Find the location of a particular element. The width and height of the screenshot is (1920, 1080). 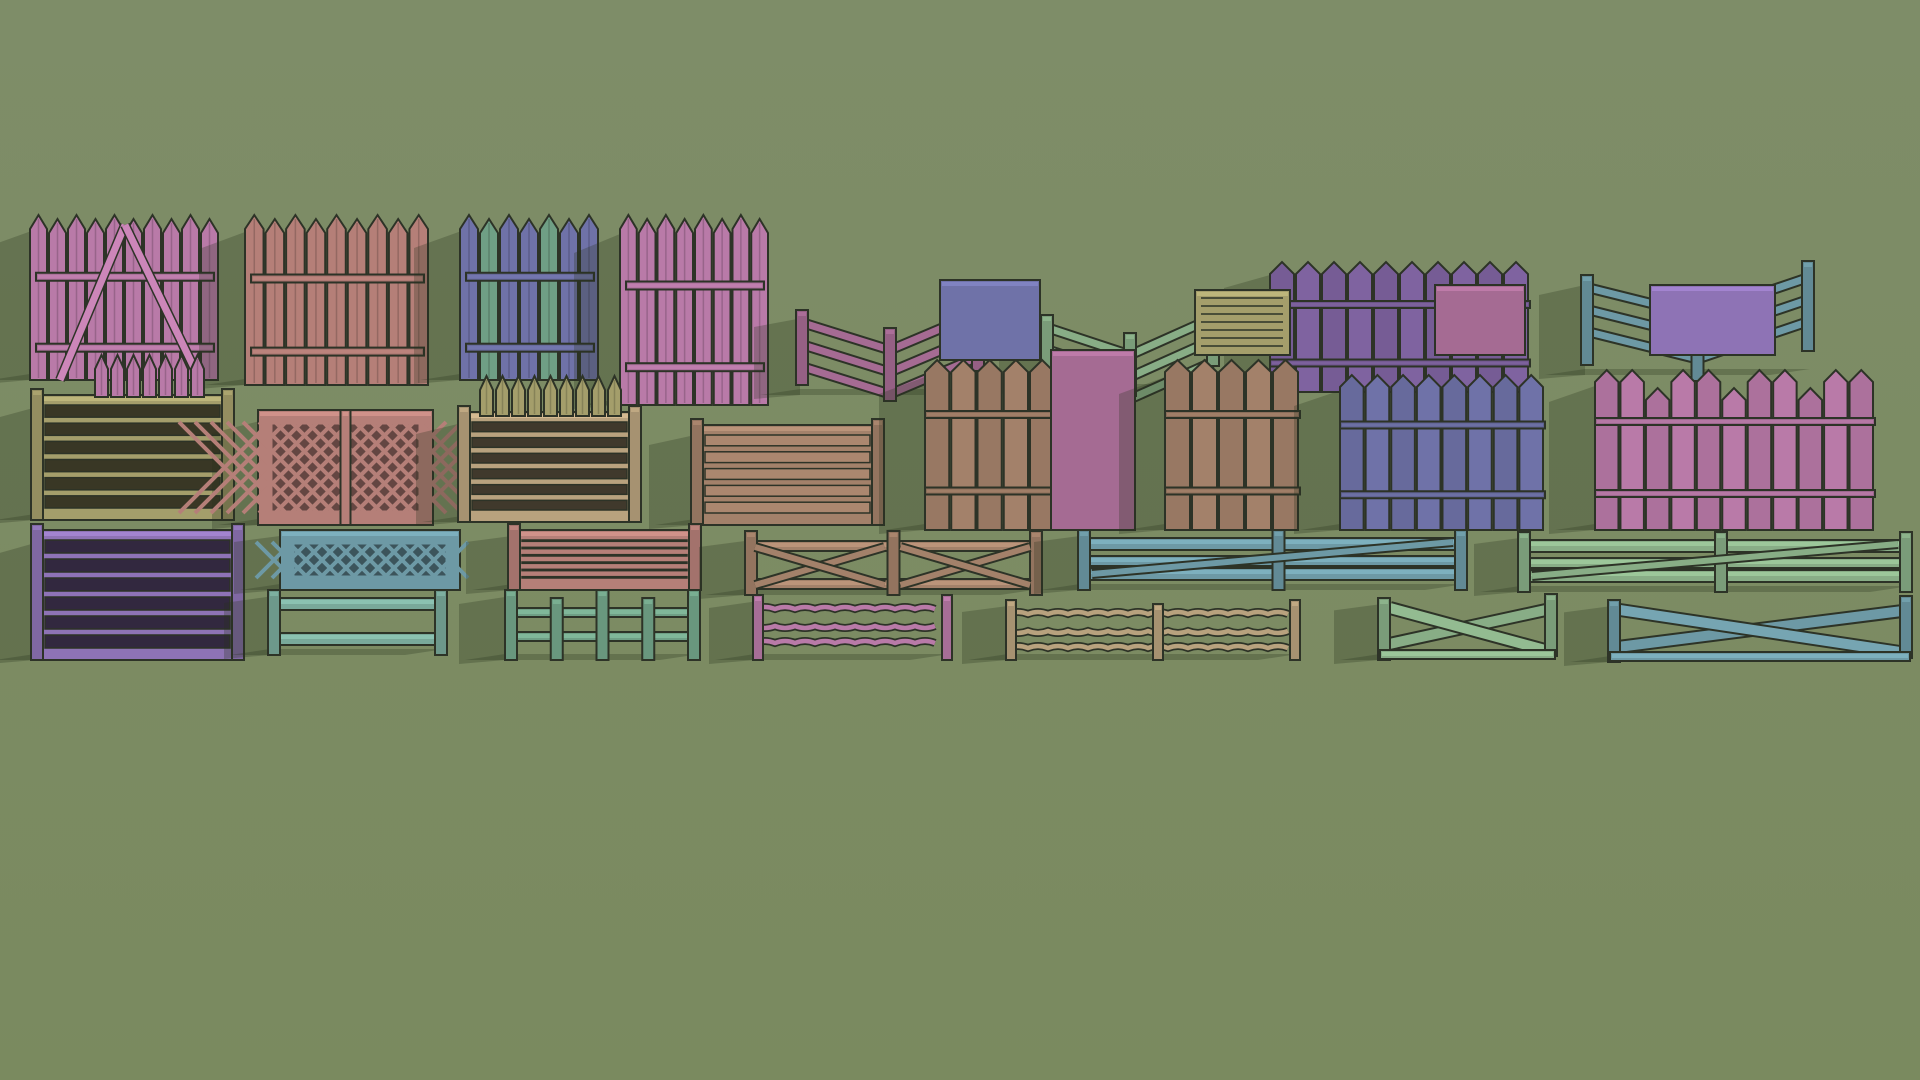

stakes-group-pink is located at coordinates (672, 311).